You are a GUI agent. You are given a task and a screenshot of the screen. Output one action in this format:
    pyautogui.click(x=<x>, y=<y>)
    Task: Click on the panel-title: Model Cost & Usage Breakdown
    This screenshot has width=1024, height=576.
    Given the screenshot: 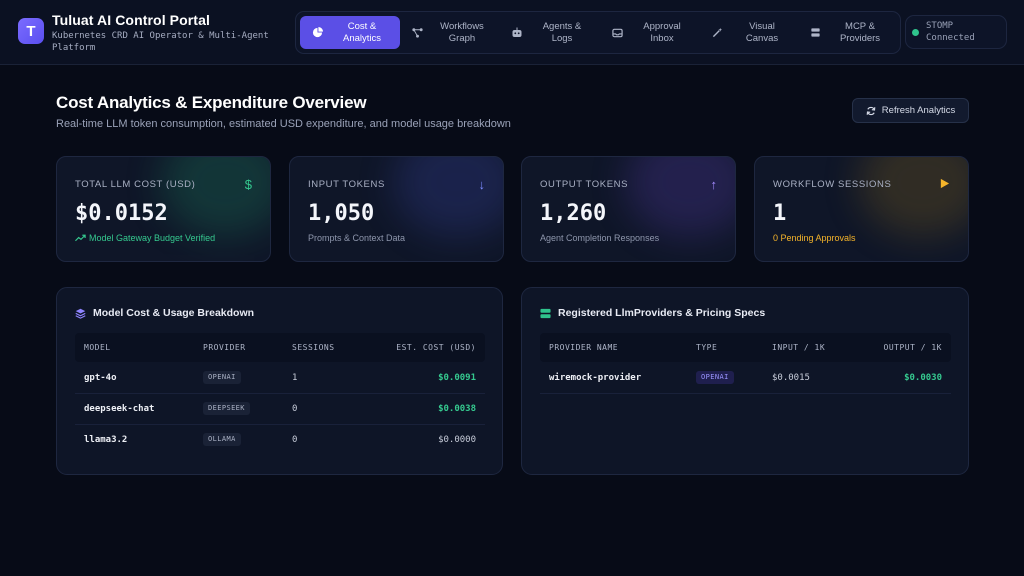 What is the action you would take?
    pyautogui.click(x=164, y=313)
    